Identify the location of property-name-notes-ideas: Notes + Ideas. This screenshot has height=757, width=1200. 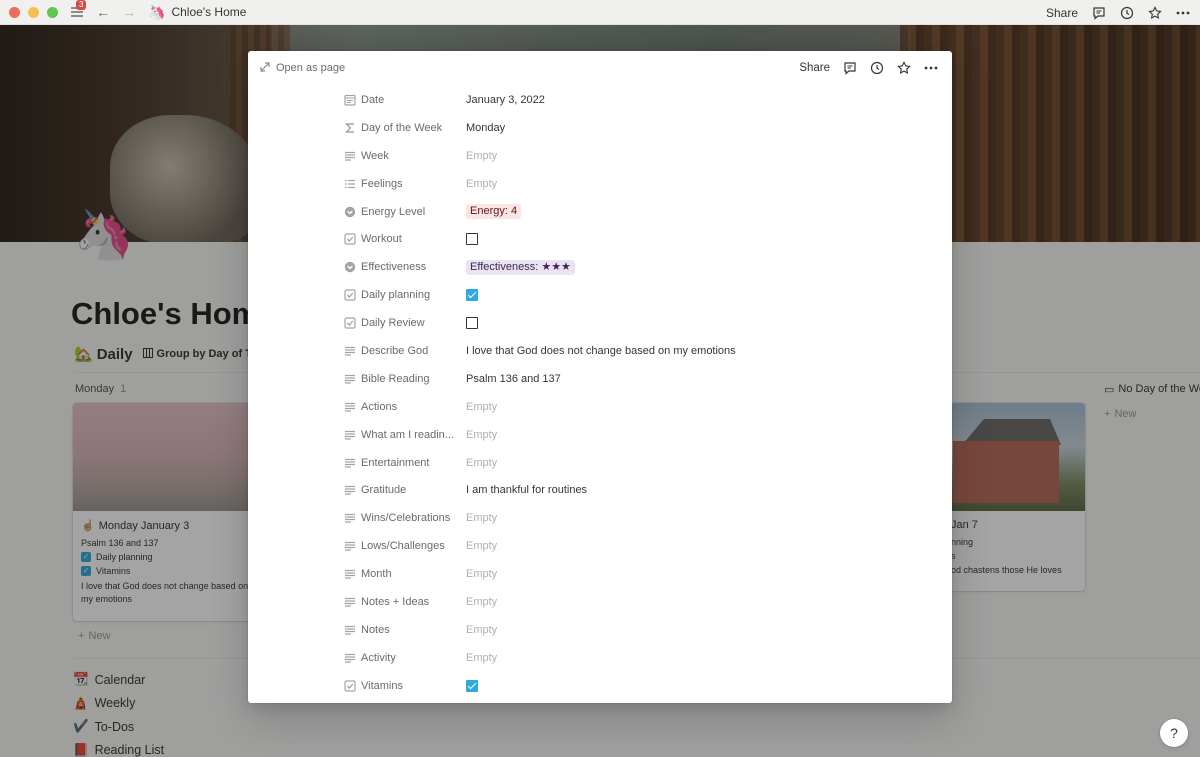
(404, 601).